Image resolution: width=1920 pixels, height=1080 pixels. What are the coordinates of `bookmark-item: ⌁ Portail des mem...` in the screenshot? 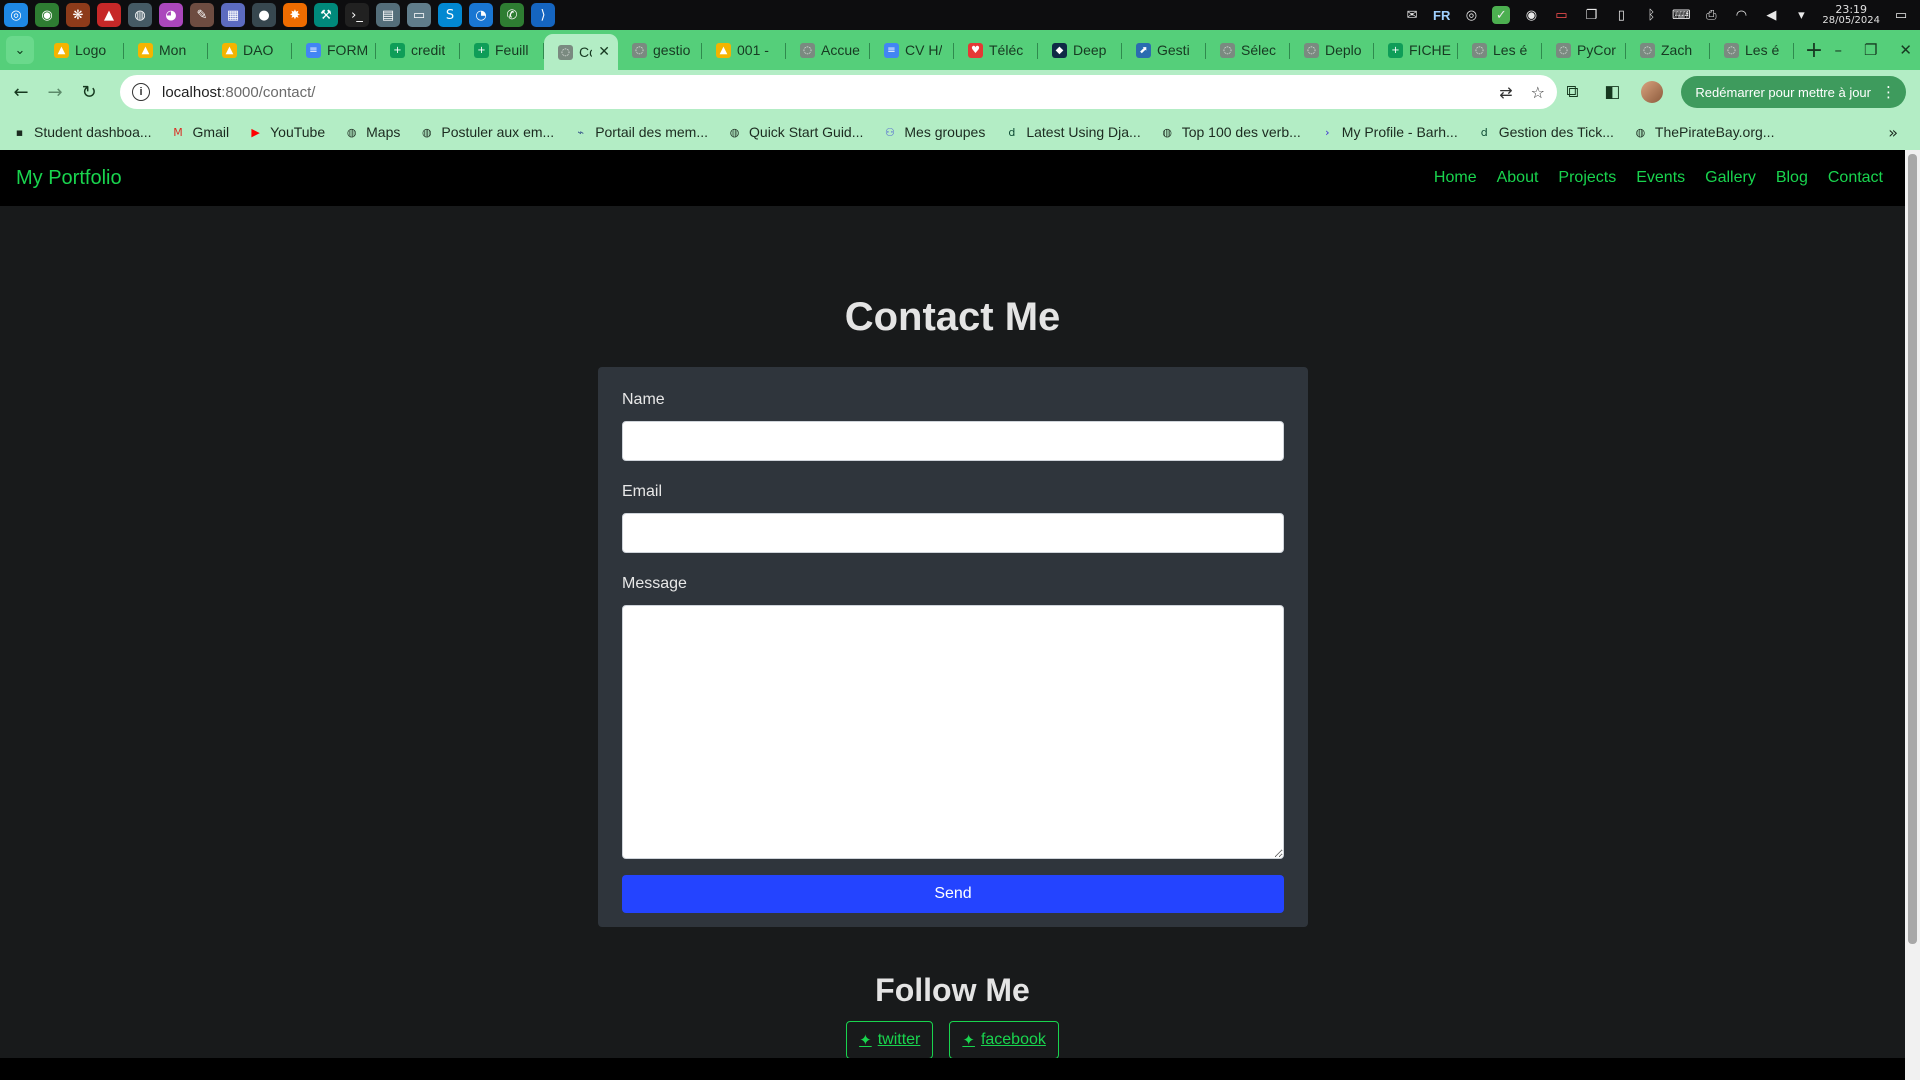 It's located at (640, 132).